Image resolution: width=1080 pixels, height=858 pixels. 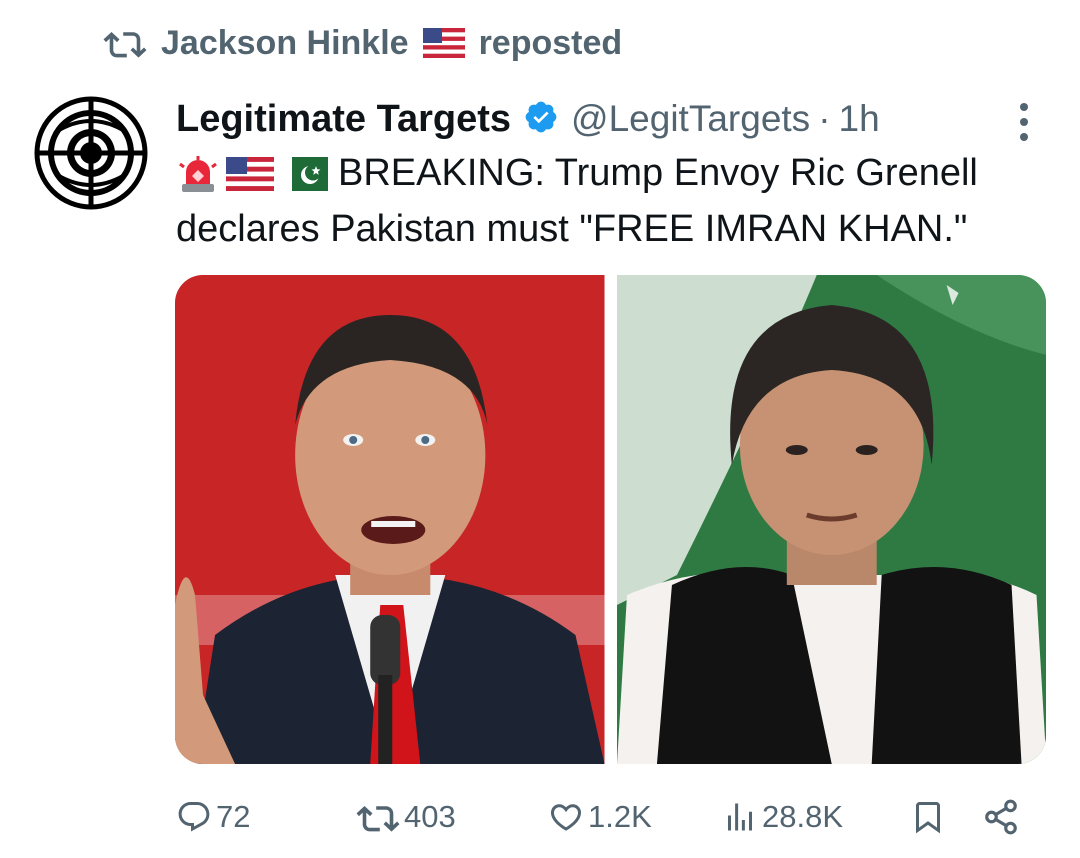 I want to click on views-button: 28.8K, so click(x=782, y=817).